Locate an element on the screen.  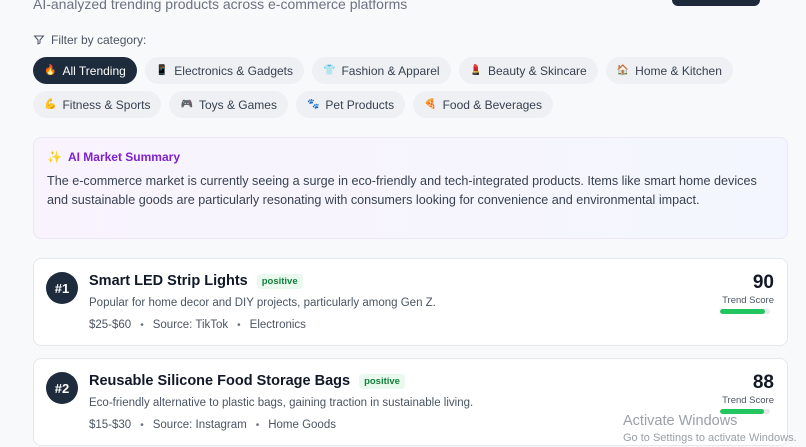
summary-title: AI Market Summary is located at coordinates (123, 157).